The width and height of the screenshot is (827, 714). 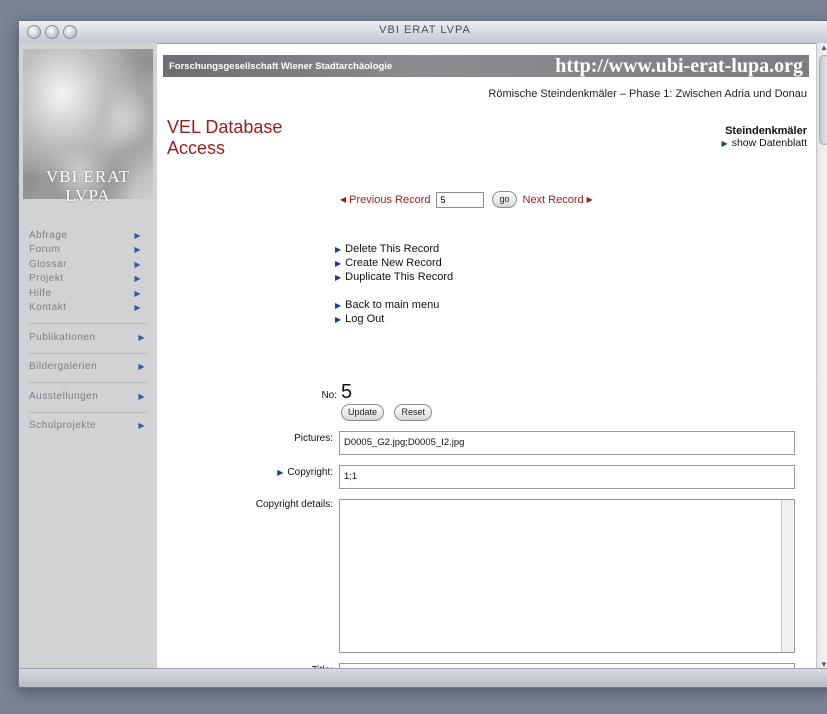 I want to click on textarea-scrollbar, so click(x=787, y=576).